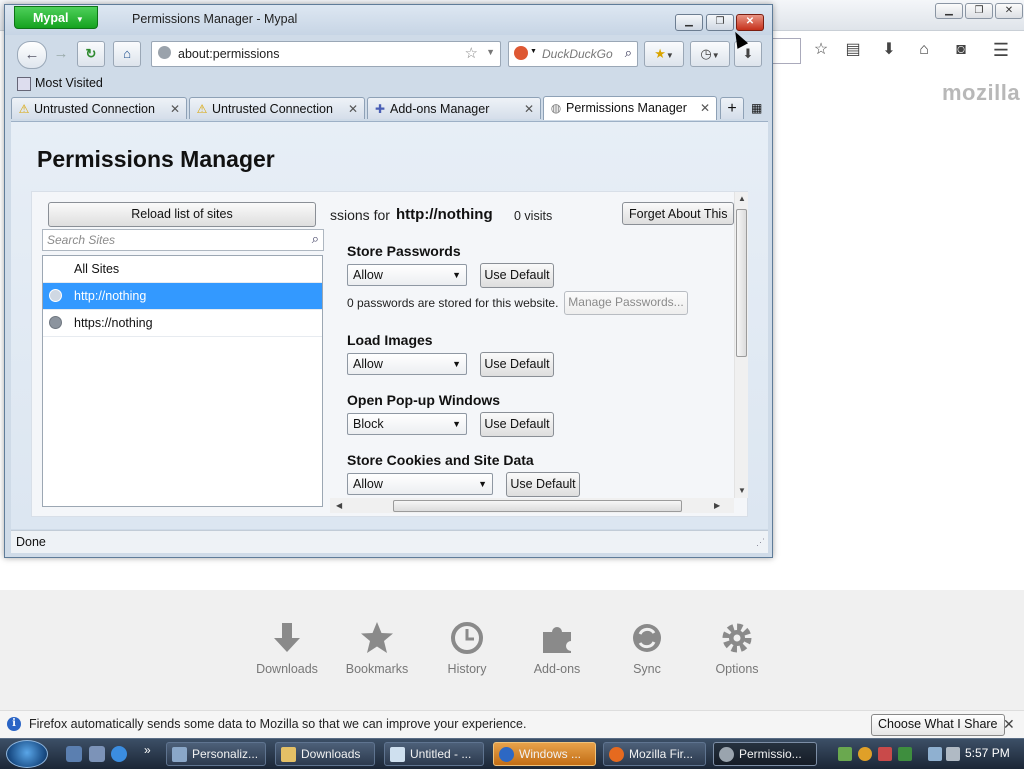 This screenshot has height=769, width=1024. I want to click on network-icon, so click(935, 754).